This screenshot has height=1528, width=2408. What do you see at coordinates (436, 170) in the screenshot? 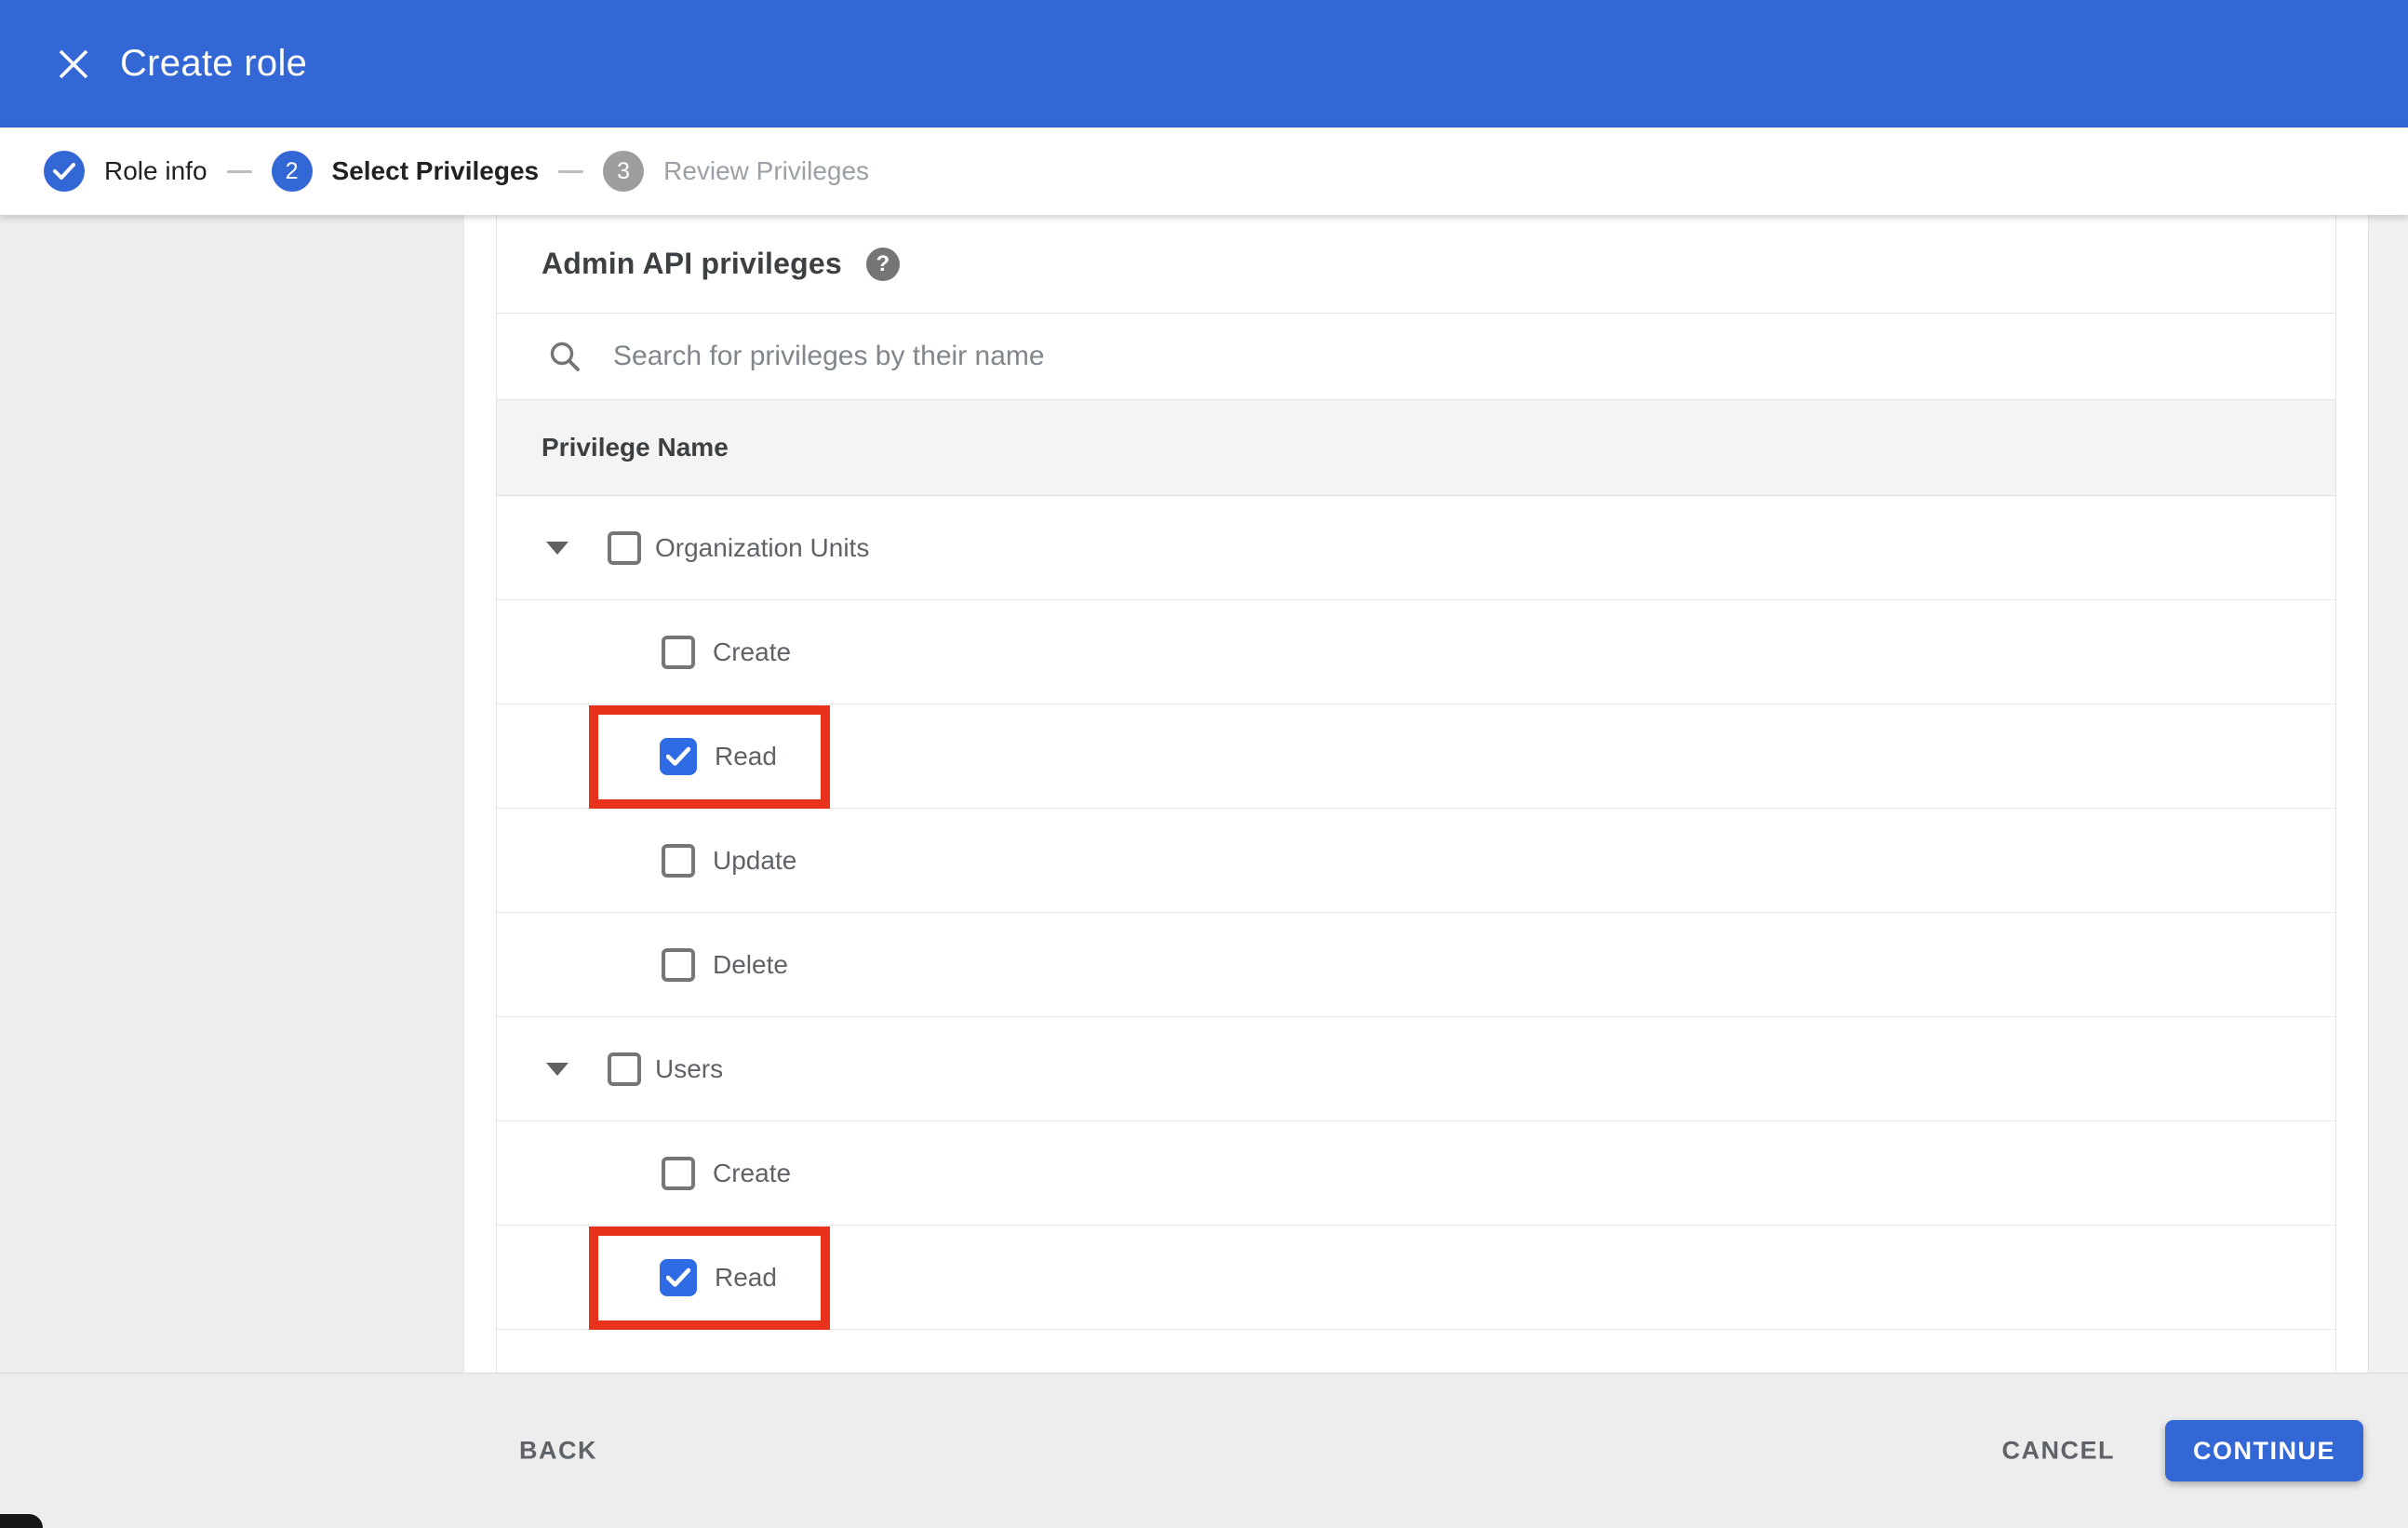
I see `step-label: Select Privileges` at bounding box center [436, 170].